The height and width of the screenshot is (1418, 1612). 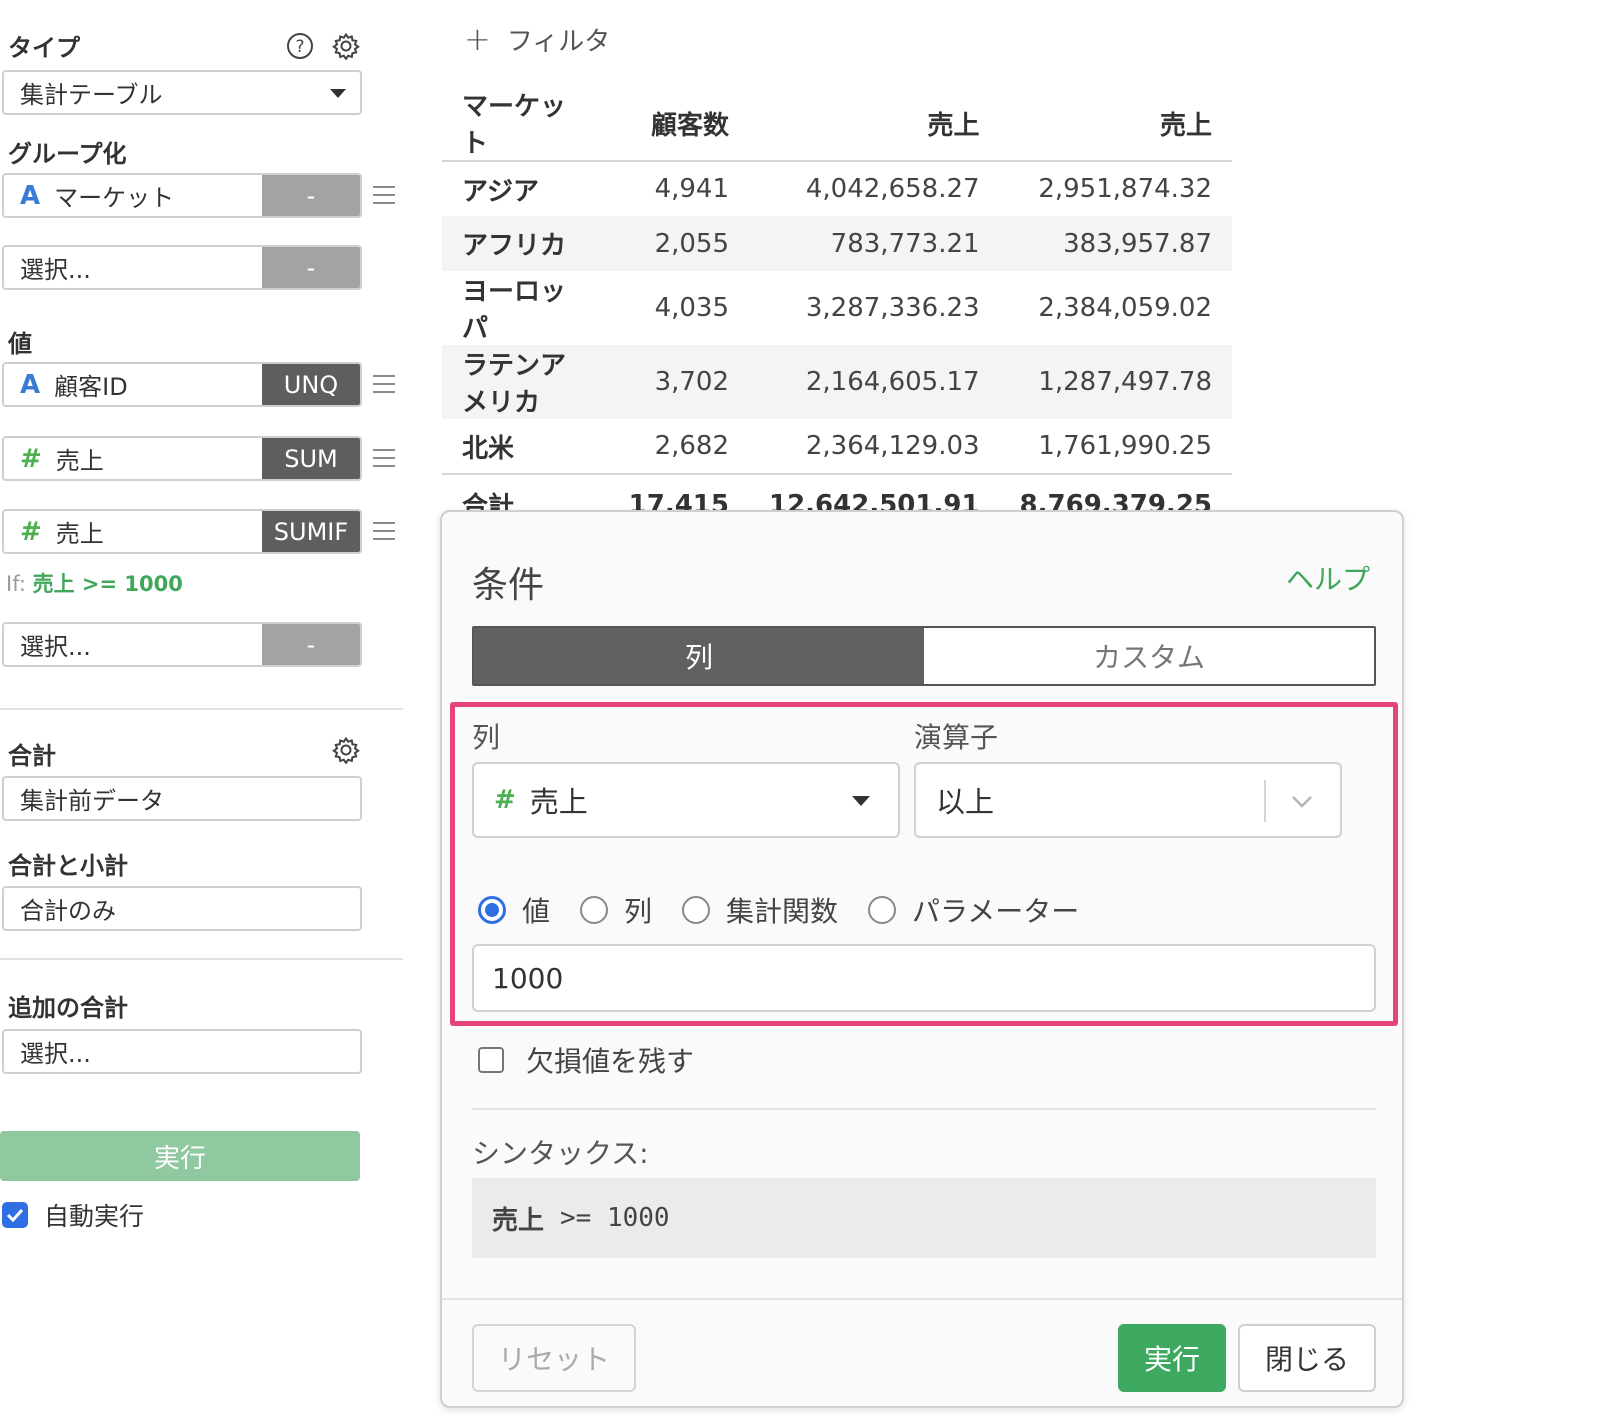 What do you see at coordinates (1115, 382) in the screenshot?
I see `table-cell: 1,287,497.78` at bounding box center [1115, 382].